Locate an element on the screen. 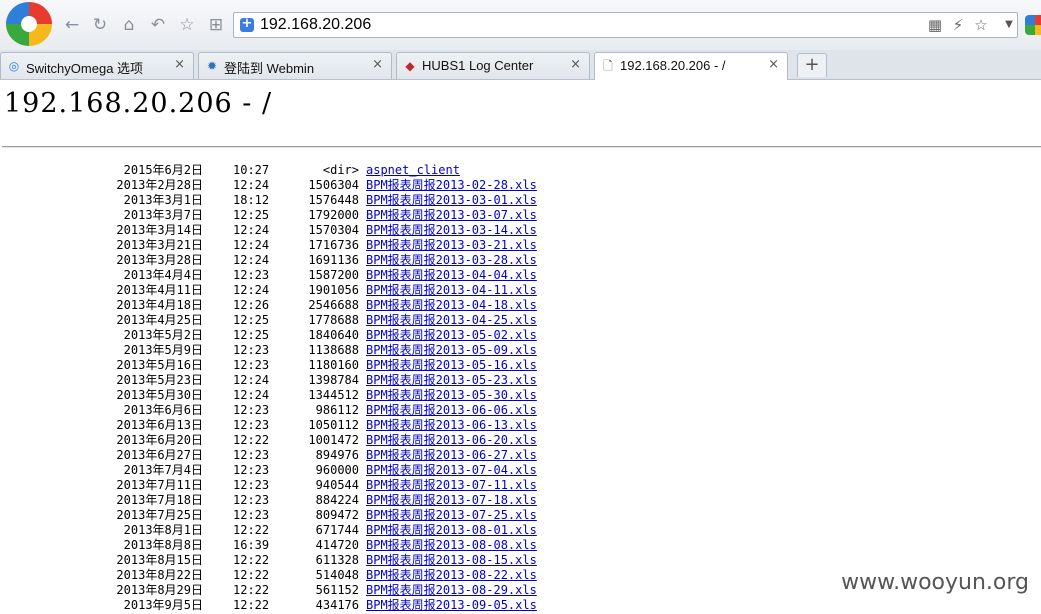 This screenshot has height=614, width=1041. listing-date: 2013年3月28日 is located at coordinates (159, 260).